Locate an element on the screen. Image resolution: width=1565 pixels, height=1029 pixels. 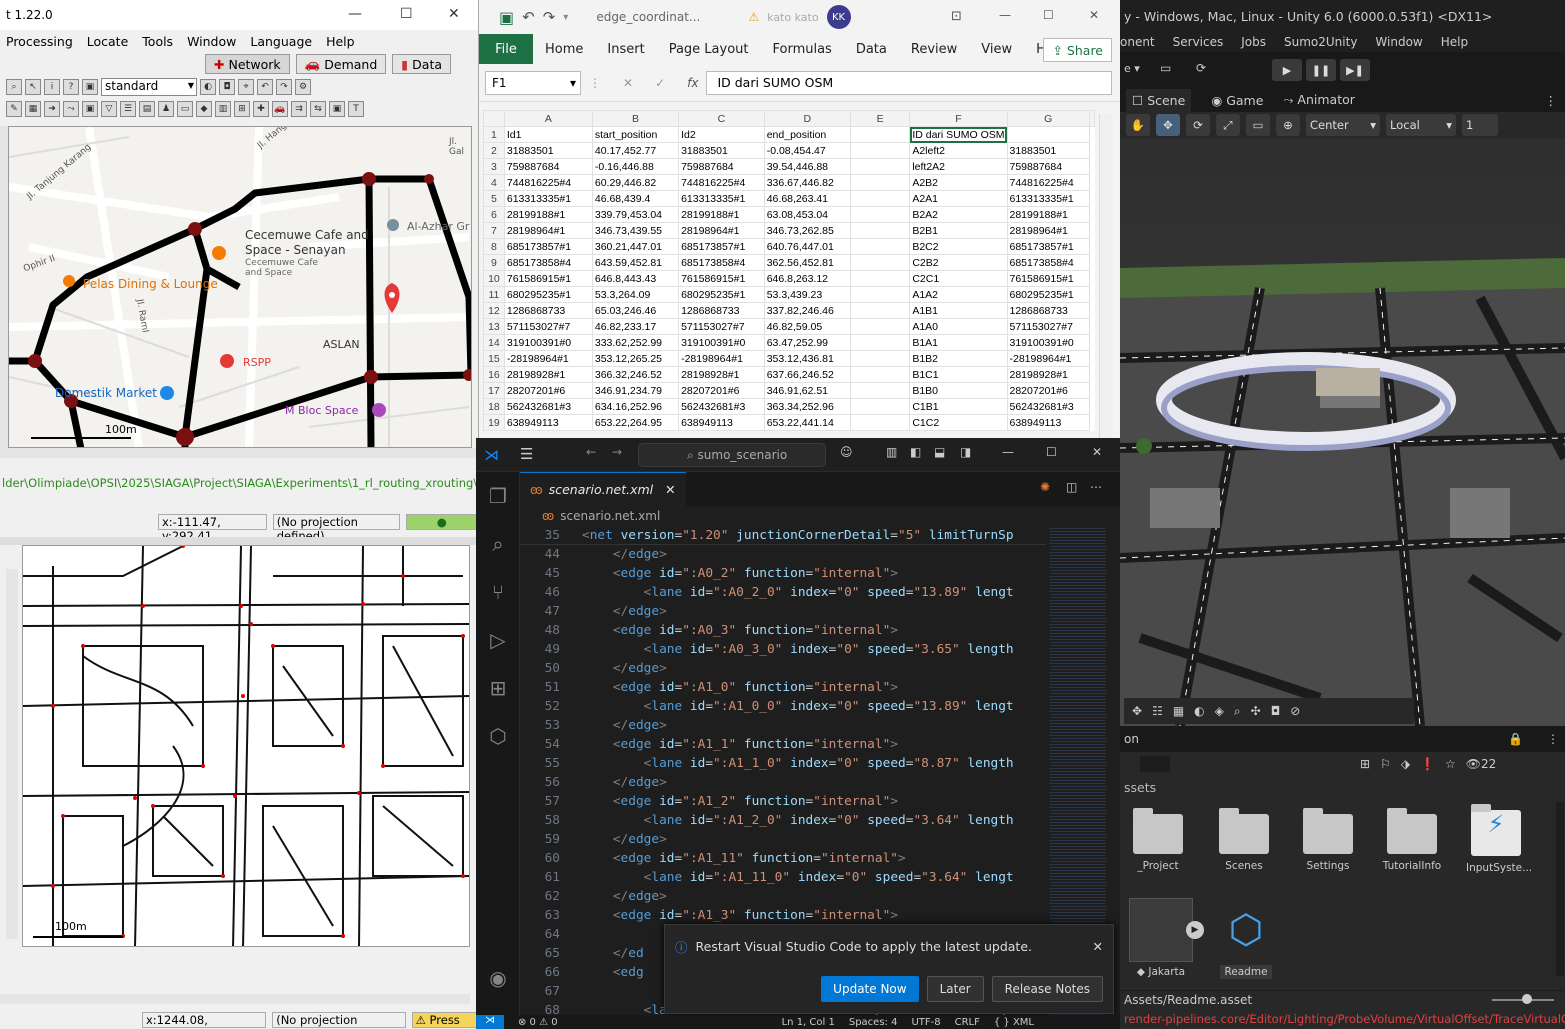
table-cell: 319100391#0 is located at coordinates (1048, 342).